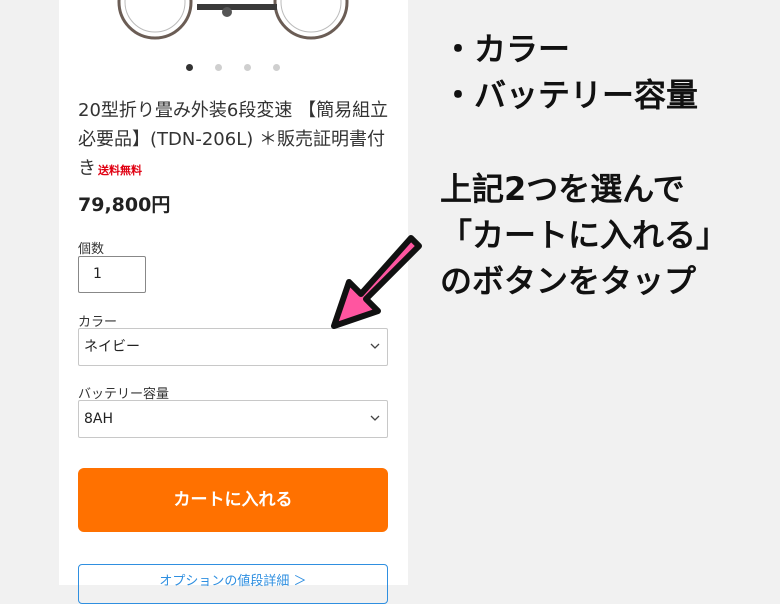 This screenshot has width=780, height=604. What do you see at coordinates (99, 419) in the screenshot?
I see `battery-select-value: 8AH` at bounding box center [99, 419].